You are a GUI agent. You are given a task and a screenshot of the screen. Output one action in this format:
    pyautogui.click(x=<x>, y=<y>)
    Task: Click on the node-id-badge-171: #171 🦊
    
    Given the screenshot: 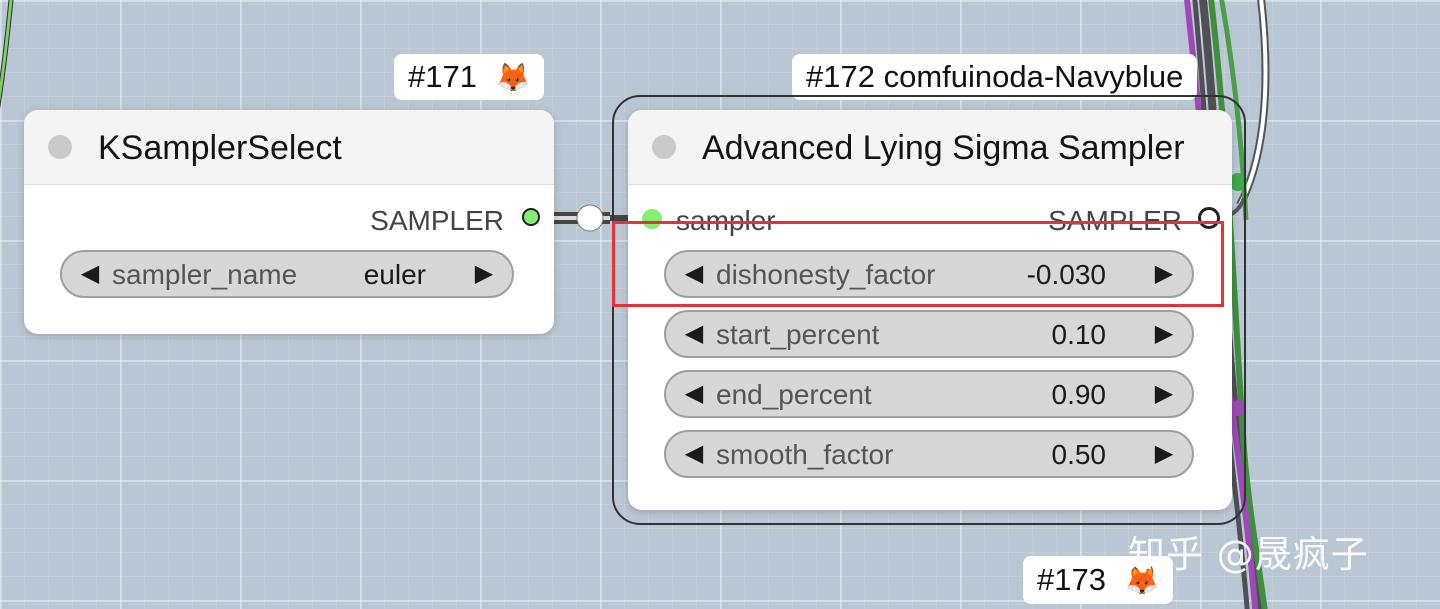 What is the action you would take?
    pyautogui.click(x=469, y=77)
    